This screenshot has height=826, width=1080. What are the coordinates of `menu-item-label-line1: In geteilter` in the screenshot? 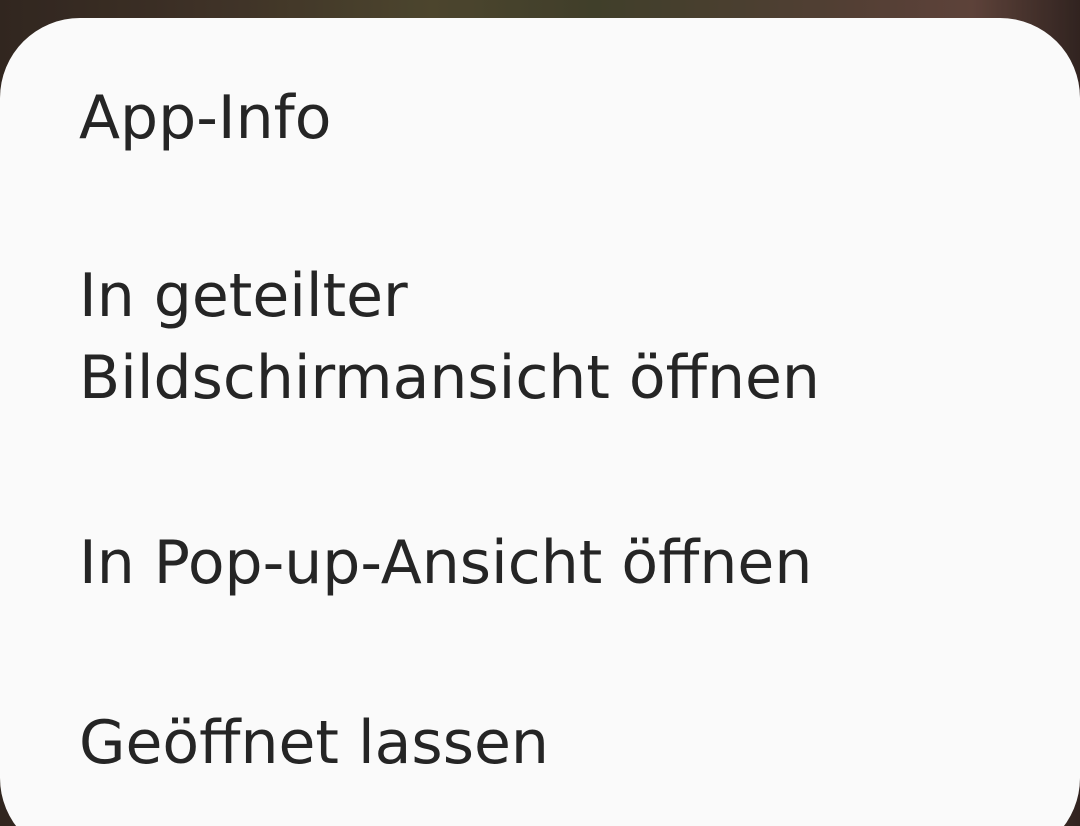 It's located at (243, 296).